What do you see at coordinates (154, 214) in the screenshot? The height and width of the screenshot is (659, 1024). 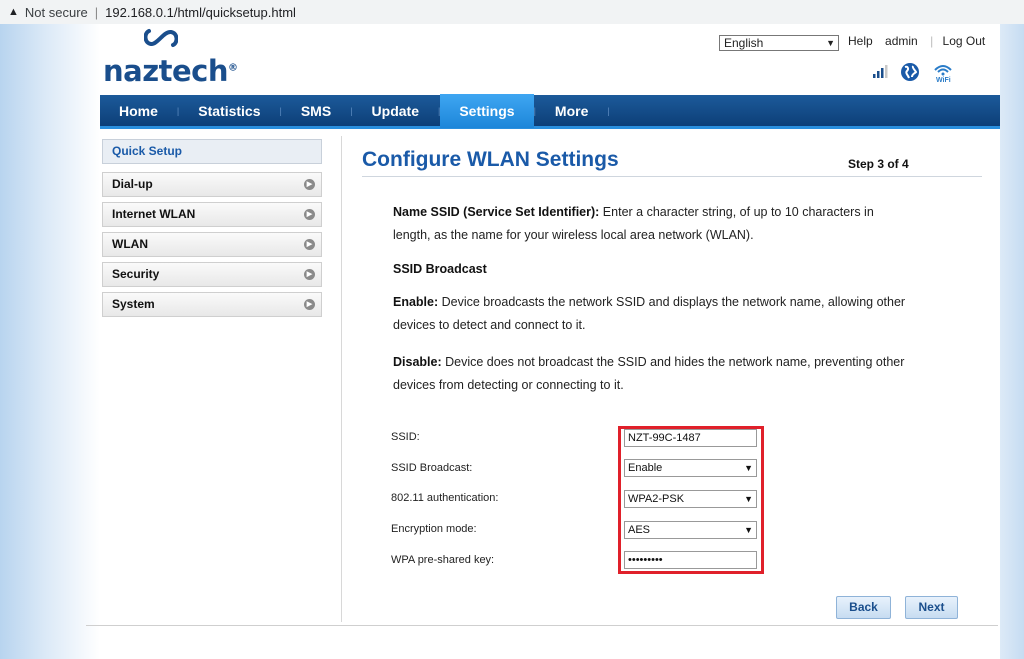 I see `sidebar-item-label: Internet WLAN` at bounding box center [154, 214].